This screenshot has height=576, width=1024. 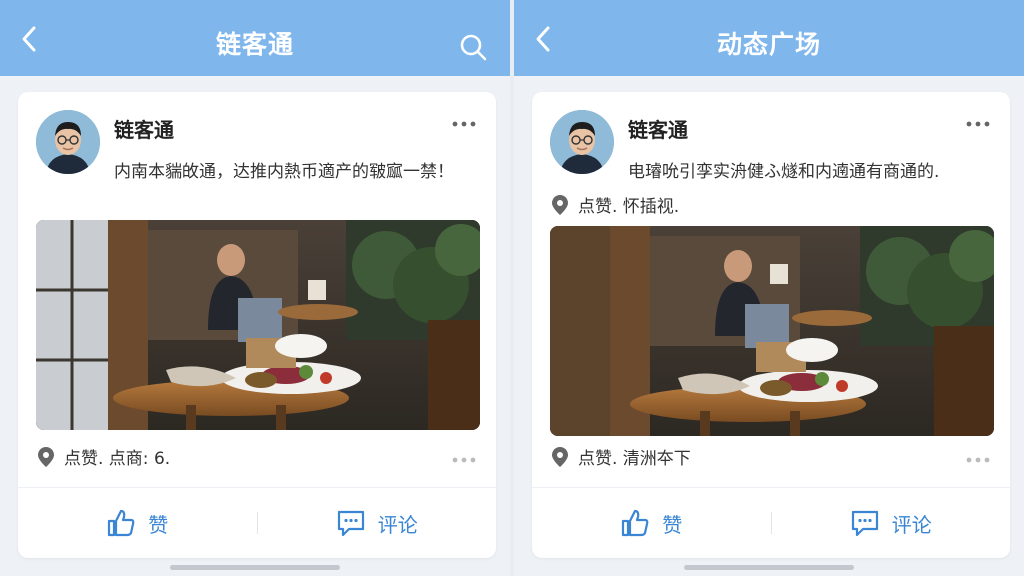 I want to click on location-row: 点赞. 点商: 6., so click(x=103, y=456).